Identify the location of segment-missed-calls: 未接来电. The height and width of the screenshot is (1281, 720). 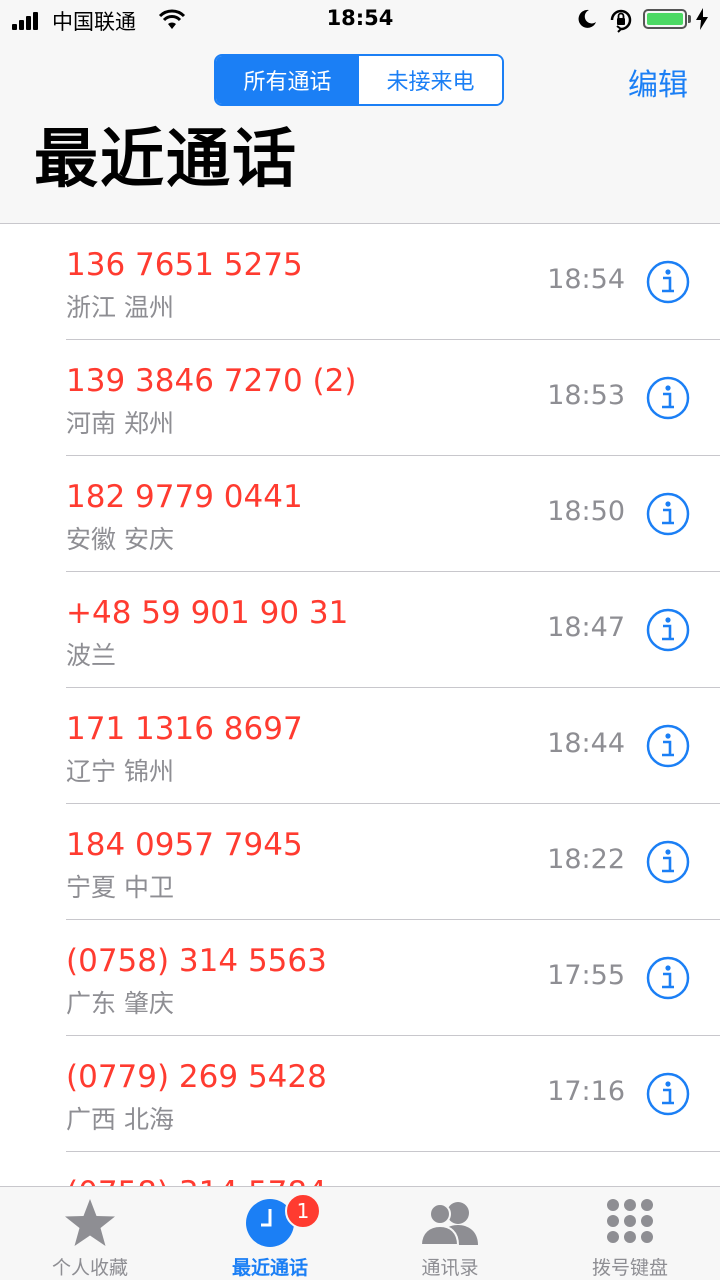
(430, 80).